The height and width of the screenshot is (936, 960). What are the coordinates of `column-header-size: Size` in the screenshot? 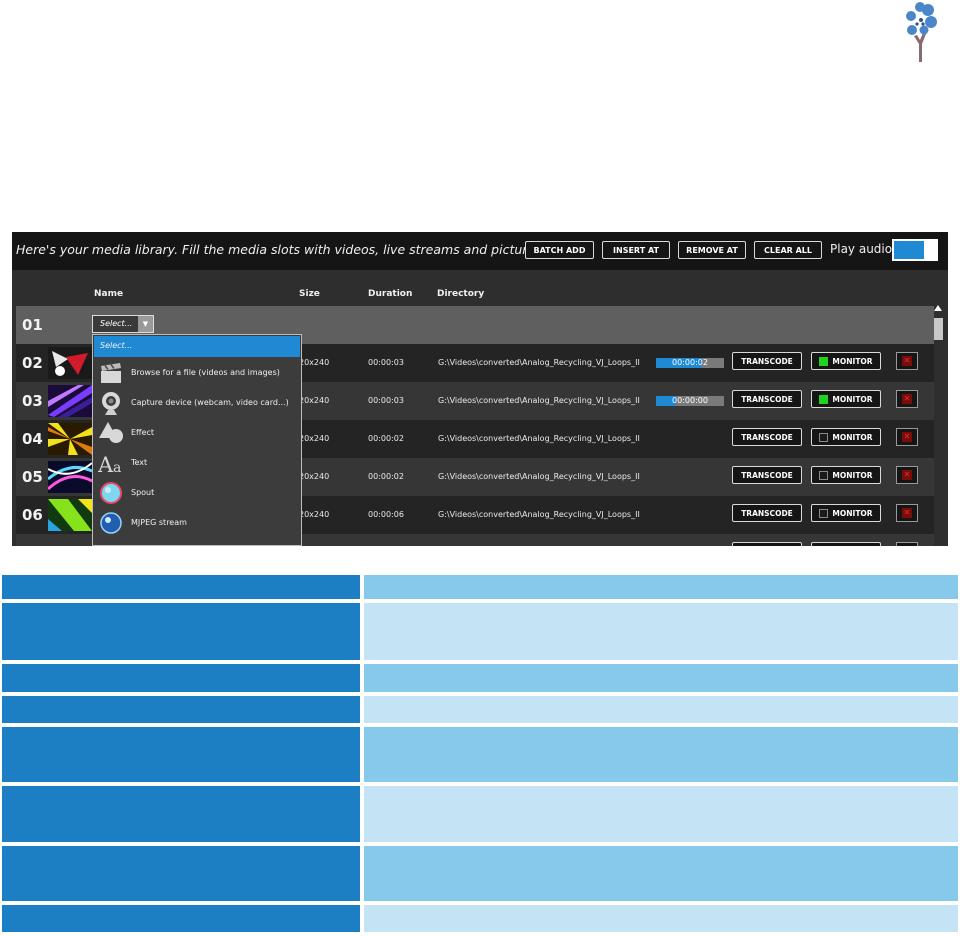 It's located at (309, 294).